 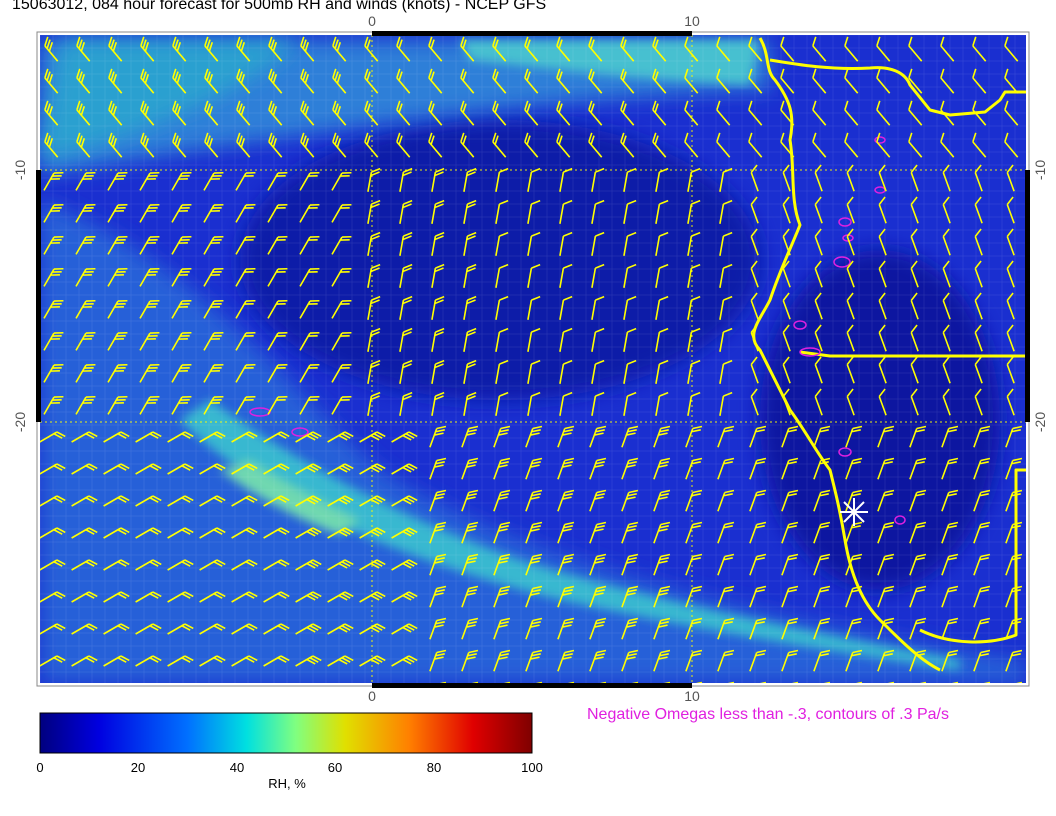 I want to click on colorbar-tick-40: 40, so click(x=237, y=767).